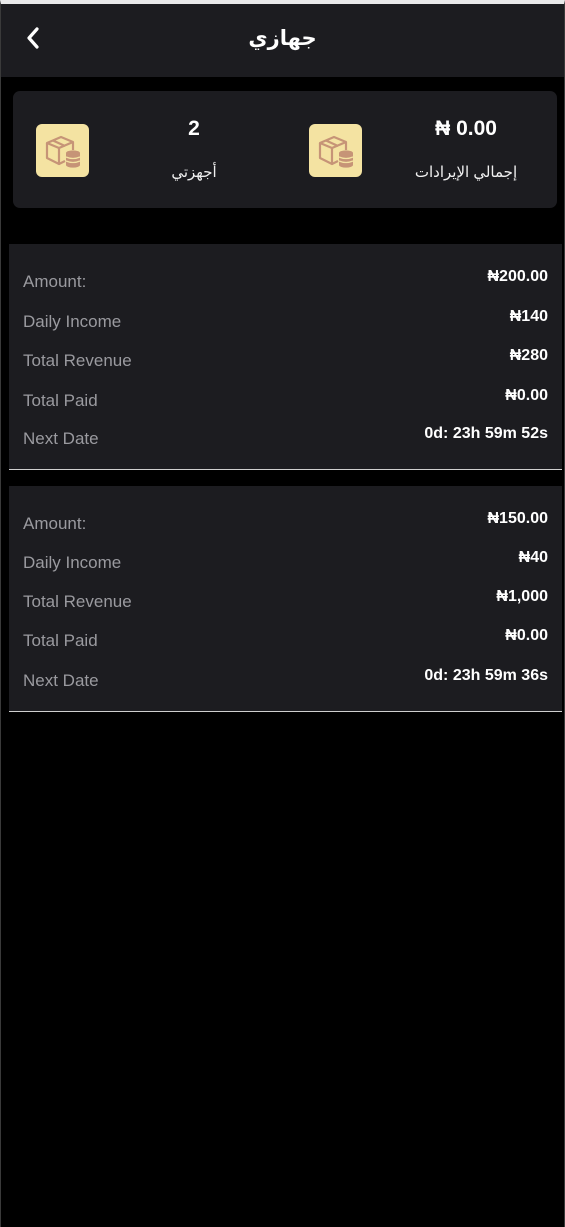  What do you see at coordinates (285, 602) in the screenshot?
I see `total-revenue-row: Total Revenue ₦1,000` at bounding box center [285, 602].